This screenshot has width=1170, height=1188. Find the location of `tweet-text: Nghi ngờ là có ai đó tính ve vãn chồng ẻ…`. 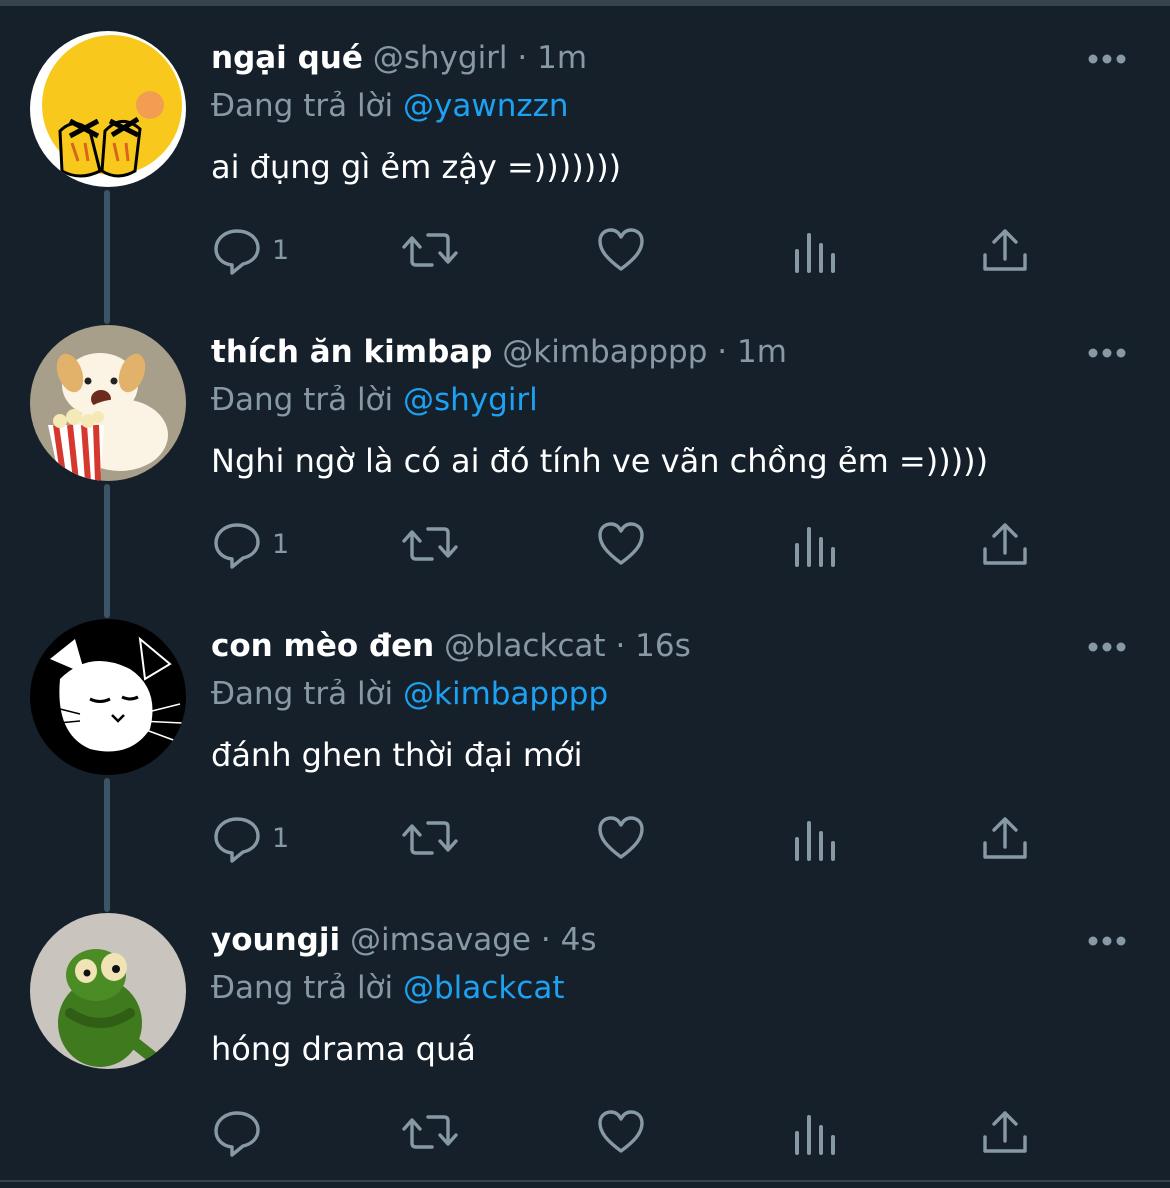

tweet-text: Nghi ngờ là có ai đó tính ve vãn chồng ẻ… is located at coordinates (600, 461).